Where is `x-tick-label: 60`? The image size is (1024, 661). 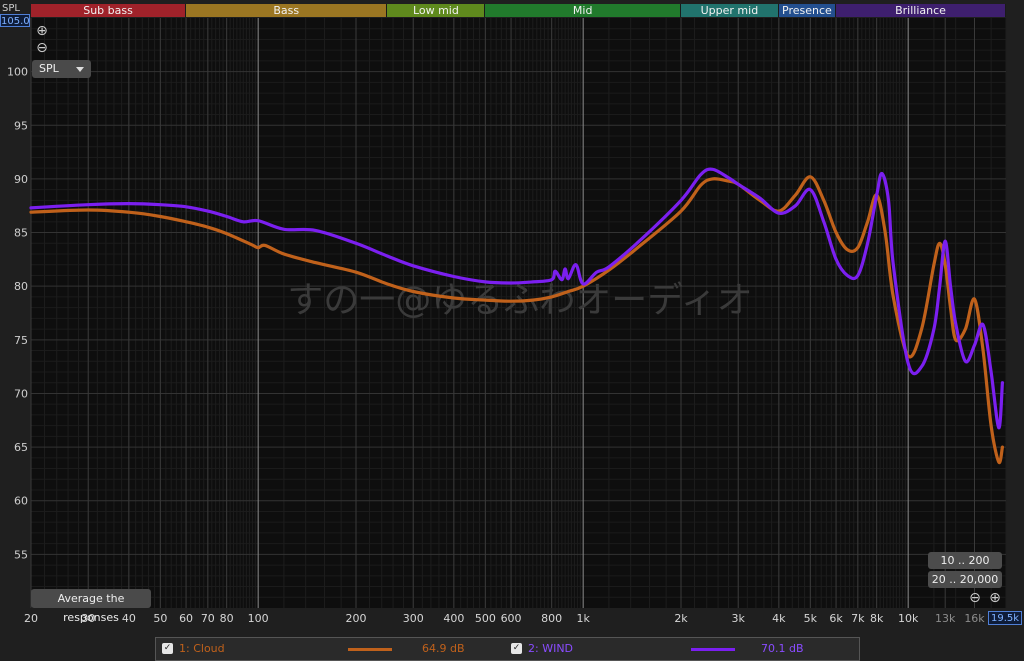 x-tick-label: 60 is located at coordinates (186, 618).